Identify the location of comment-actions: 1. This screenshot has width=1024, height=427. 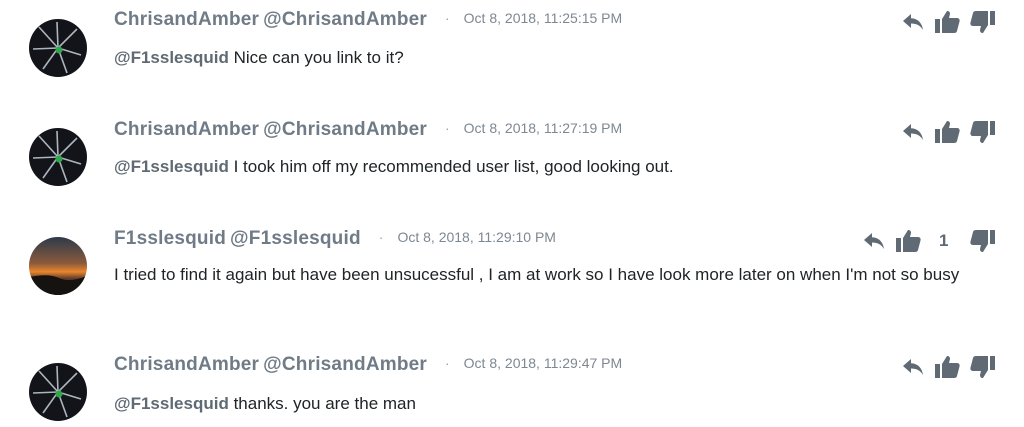
(929, 241).